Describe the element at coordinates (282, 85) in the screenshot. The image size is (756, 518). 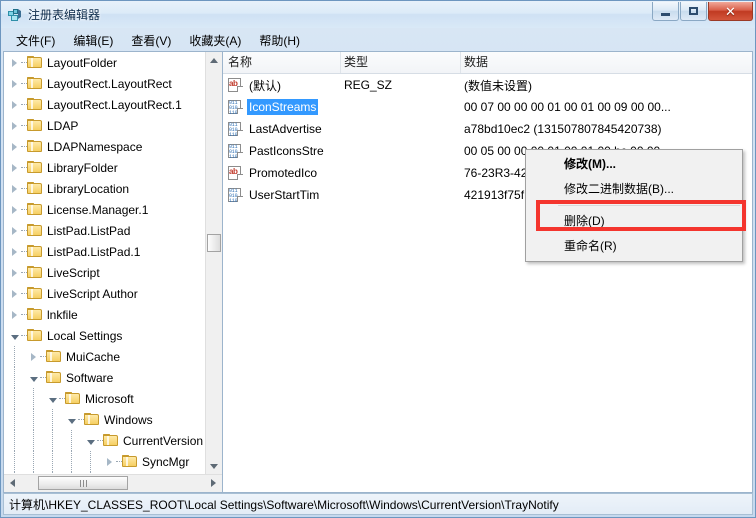
I see `value-name-cell: ab (默认)` at that location.